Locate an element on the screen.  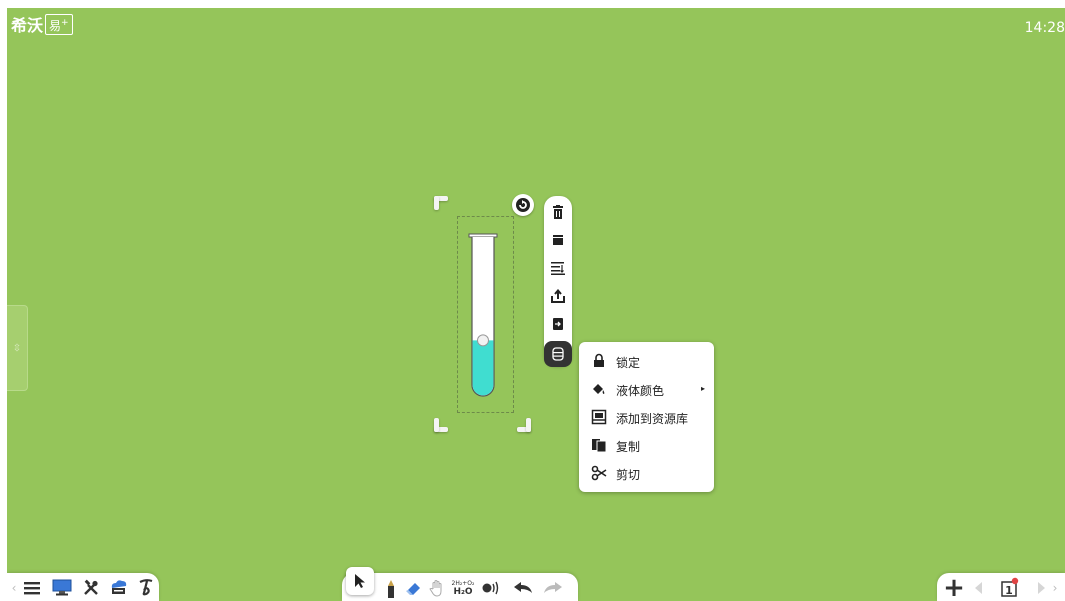
context-menu: 锁定 液体颜色 ▸ 添加到资源库 复制 剪切 is located at coordinates (646, 417).